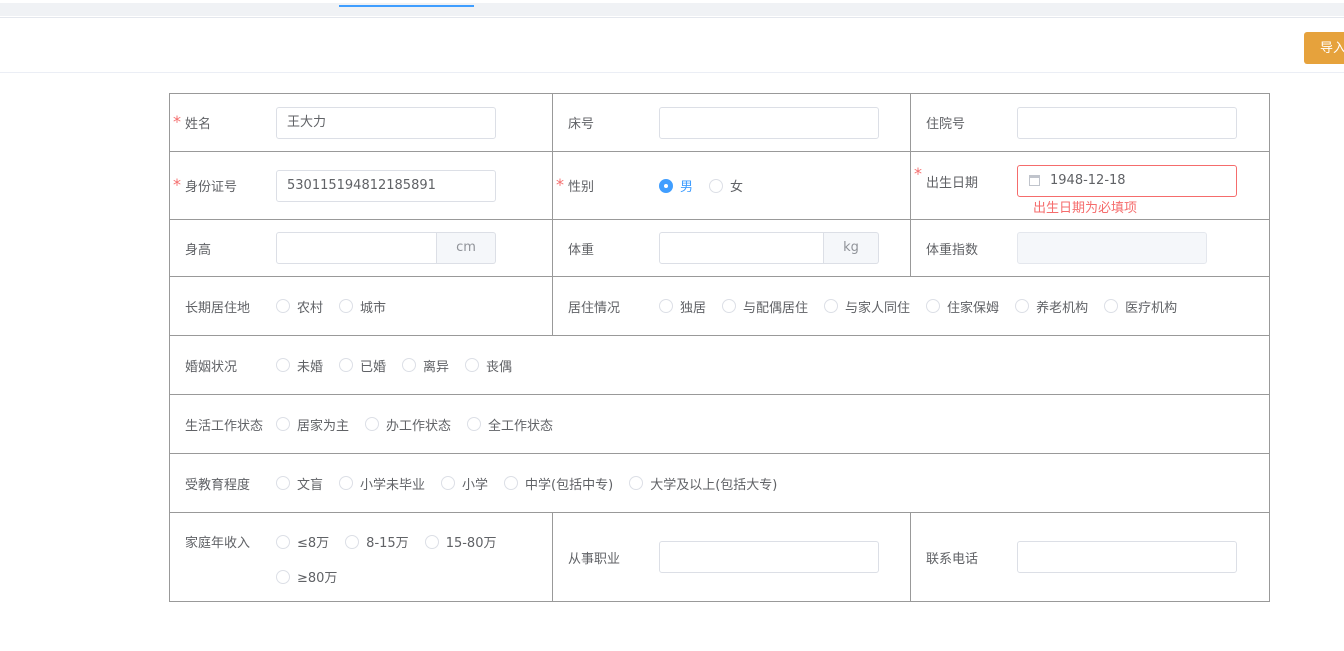  Describe the element at coordinates (765, 306) in the screenshot. I see `living-radio-spouse: 与配偶居住` at that location.